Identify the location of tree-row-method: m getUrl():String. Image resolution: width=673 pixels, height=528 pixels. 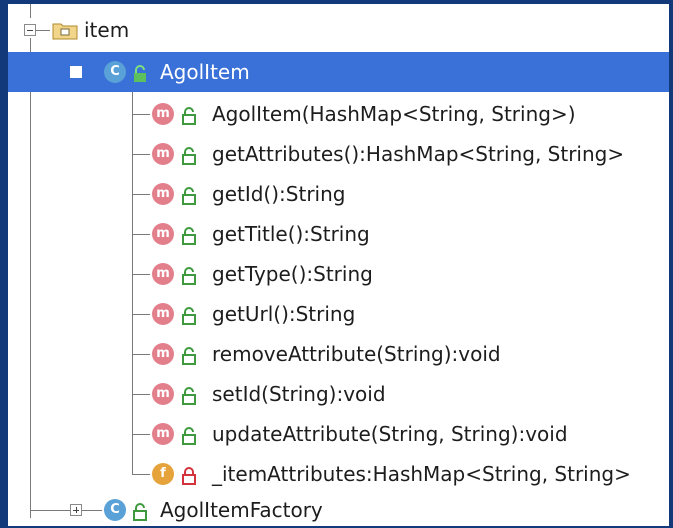
(338, 314).